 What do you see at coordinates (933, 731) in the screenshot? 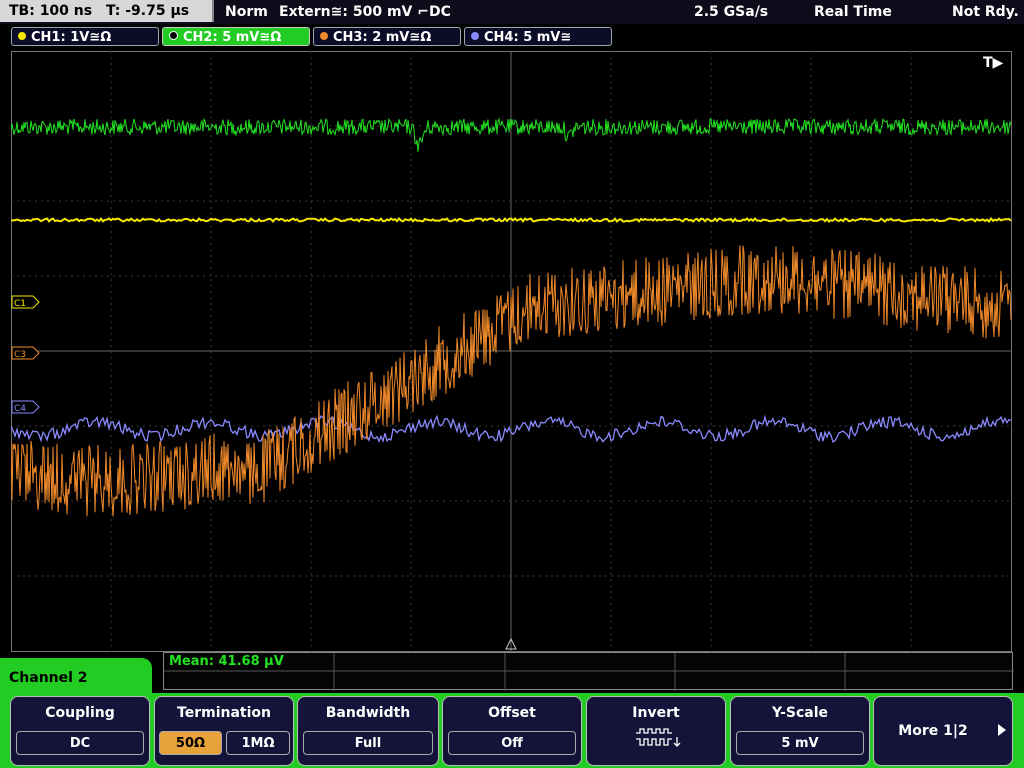
I see `more-label: More 1|2` at bounding box center [933, 731].